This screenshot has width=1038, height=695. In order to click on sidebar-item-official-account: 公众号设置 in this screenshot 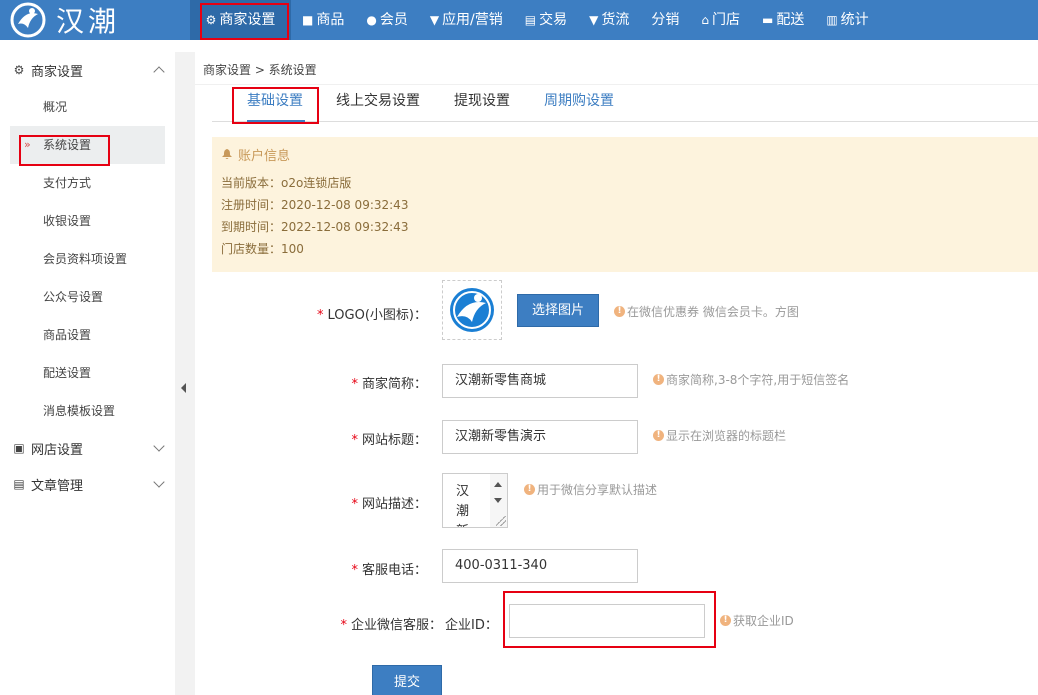, I will do `click(87, 297)`.